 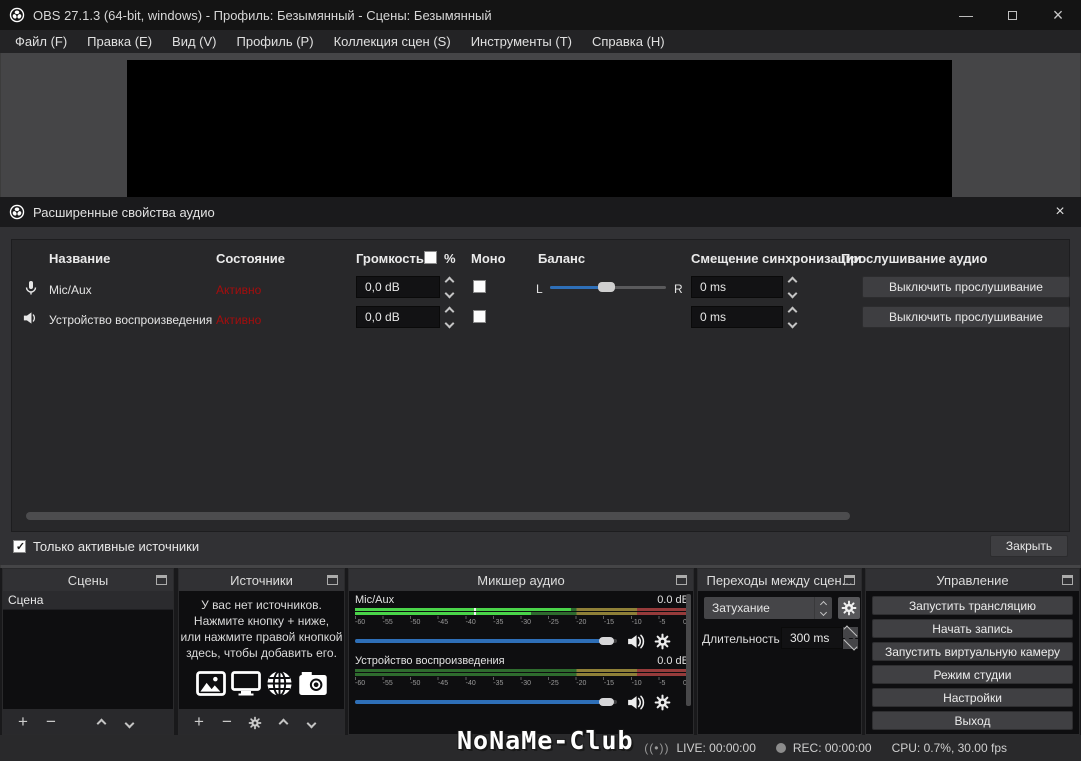 I want to click on start-virtual-camera-button: Запустить виртуальную камеру, so click(x=972, y=651).